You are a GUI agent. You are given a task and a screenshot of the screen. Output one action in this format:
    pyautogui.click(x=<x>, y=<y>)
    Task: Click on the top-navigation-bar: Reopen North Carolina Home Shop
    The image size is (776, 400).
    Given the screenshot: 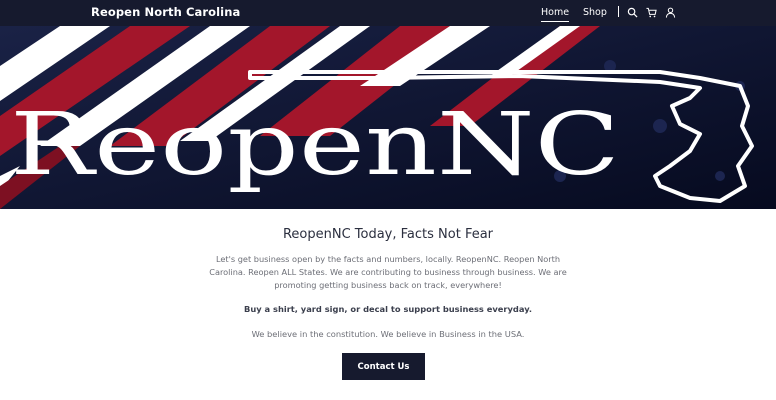 What is the action you would take?
    pyautogui.click(x=388, y=13)
    